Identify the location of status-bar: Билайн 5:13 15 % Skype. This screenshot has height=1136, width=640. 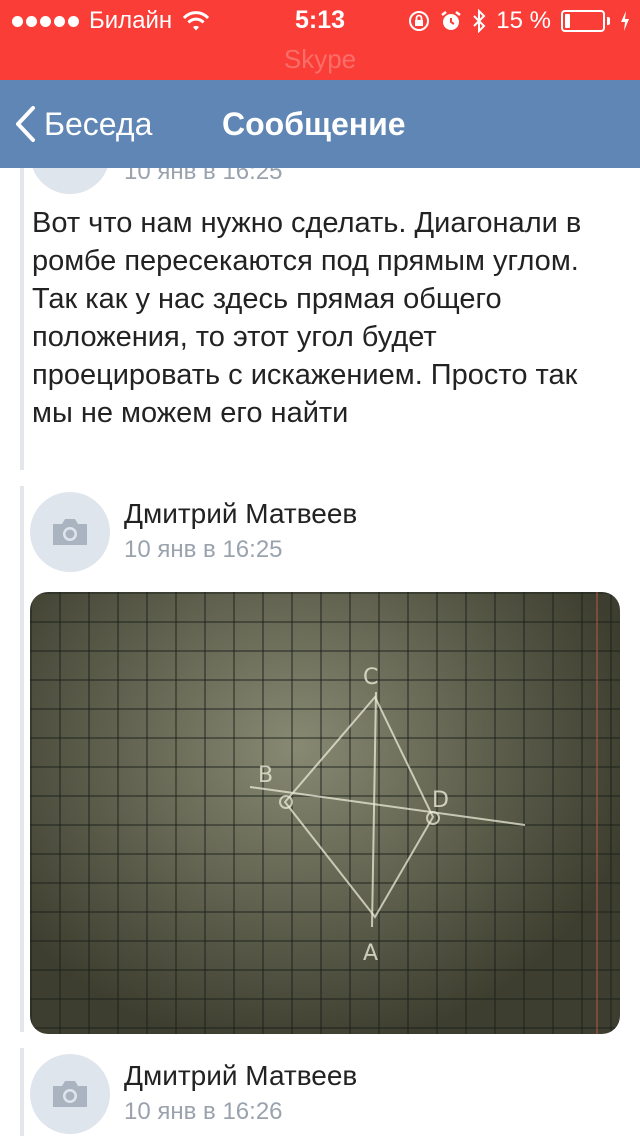
(320, 40).